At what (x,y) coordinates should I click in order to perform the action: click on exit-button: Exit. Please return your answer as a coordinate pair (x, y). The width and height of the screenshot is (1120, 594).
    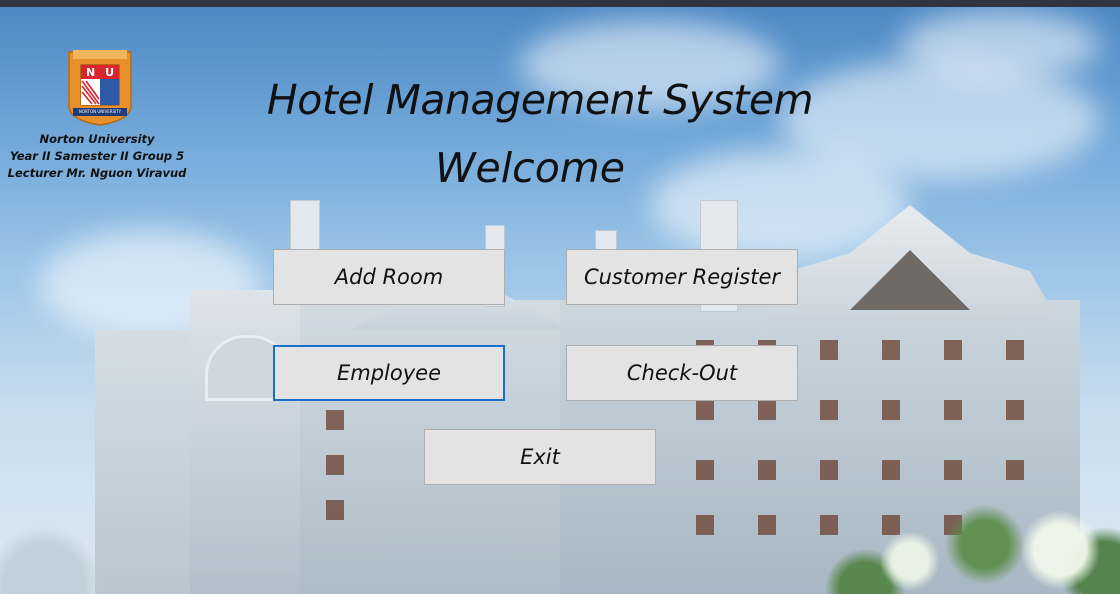
    Looking at the image, I should click on (540, 457).